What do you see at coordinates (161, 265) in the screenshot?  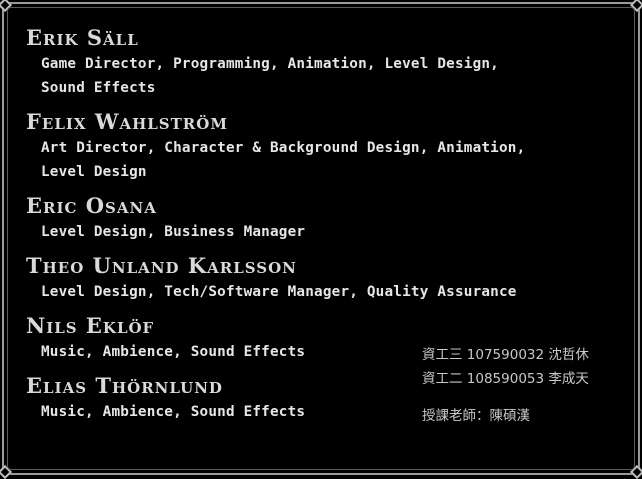 I see `credit-name: Theo Unland Karlsson` at bounding box center [161, 265].